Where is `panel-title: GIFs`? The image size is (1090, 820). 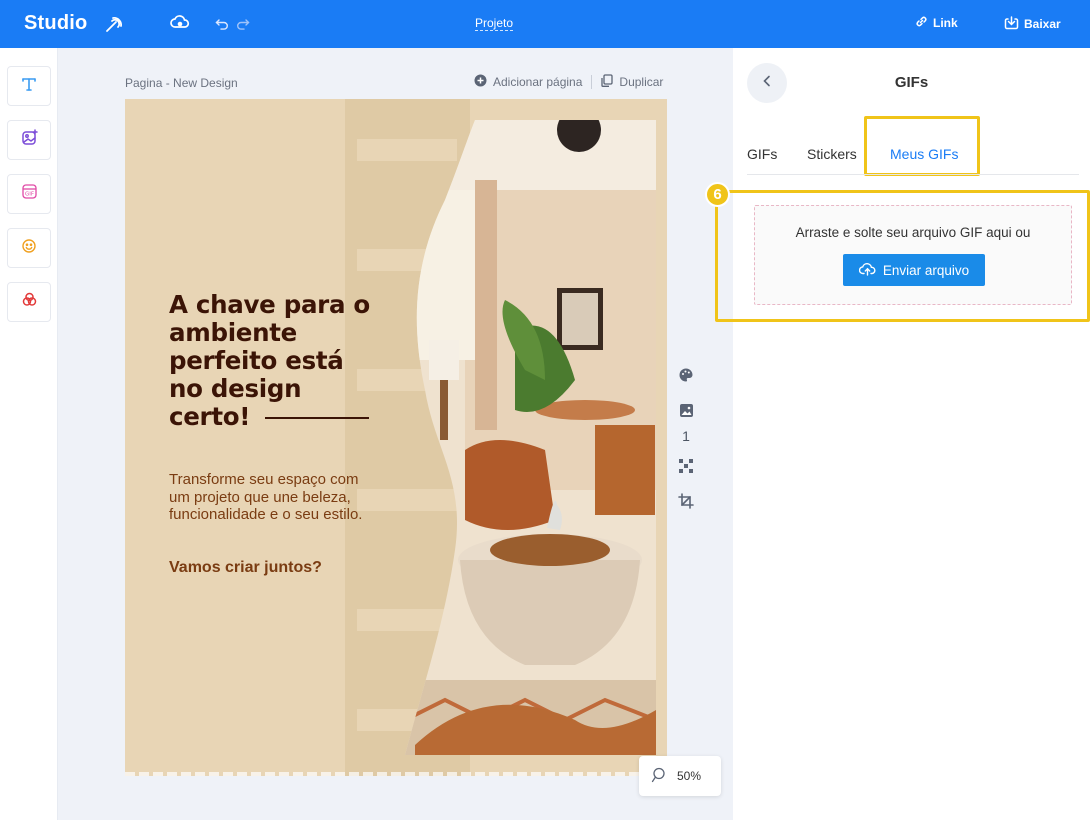
panel-title: GIFs is located at coordinates (911, 82).